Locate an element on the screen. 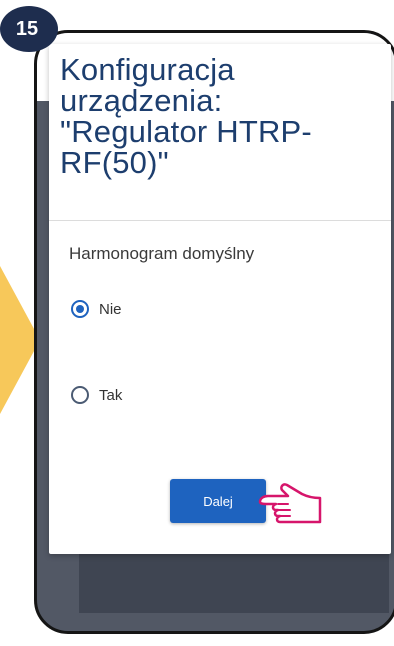 This screenshot has height=646, width=394. option-nie: Nie is located at coordinates (96, 309).